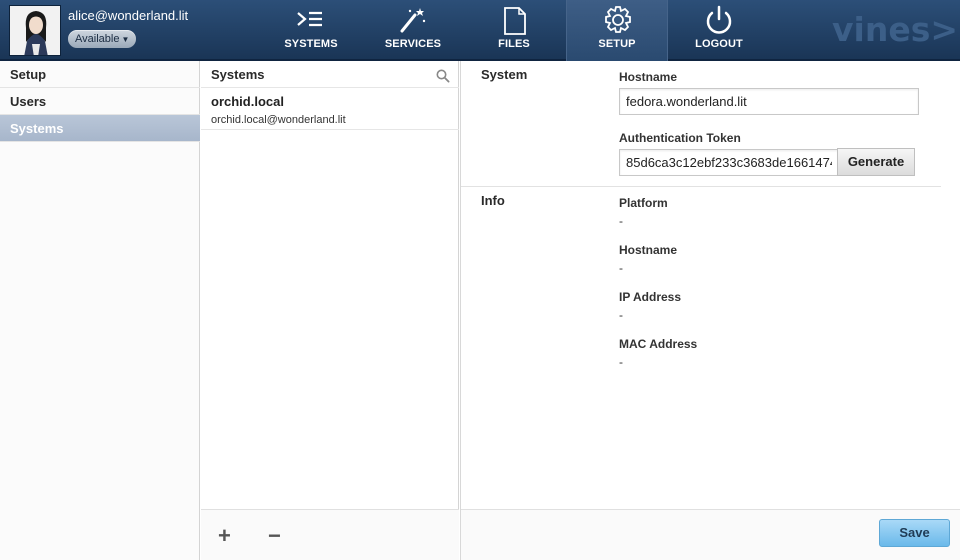 This screenshot has width=960, height=560. Describe the element at coordinates (330, 534) in the screenshot. I see `systems-footer: + −` at that location.